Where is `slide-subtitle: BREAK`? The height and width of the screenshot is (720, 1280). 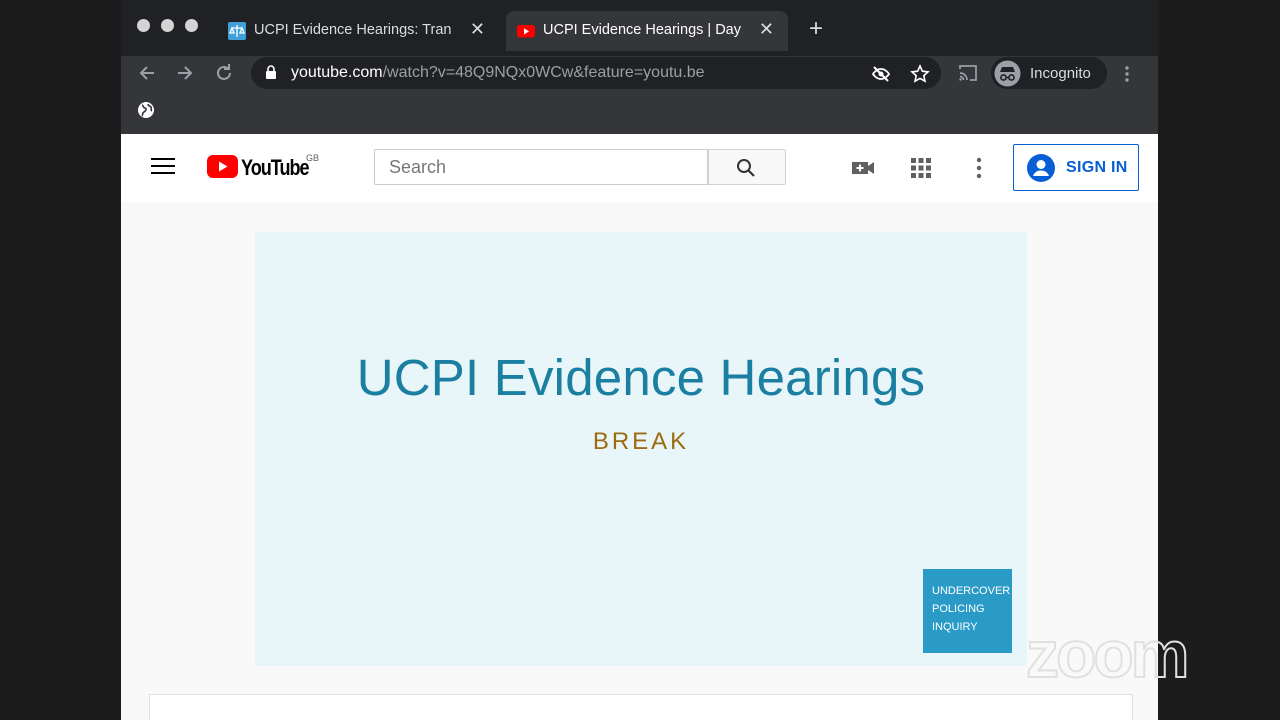 slide-subtitle: BREAK is located at coordinates (641, 441).